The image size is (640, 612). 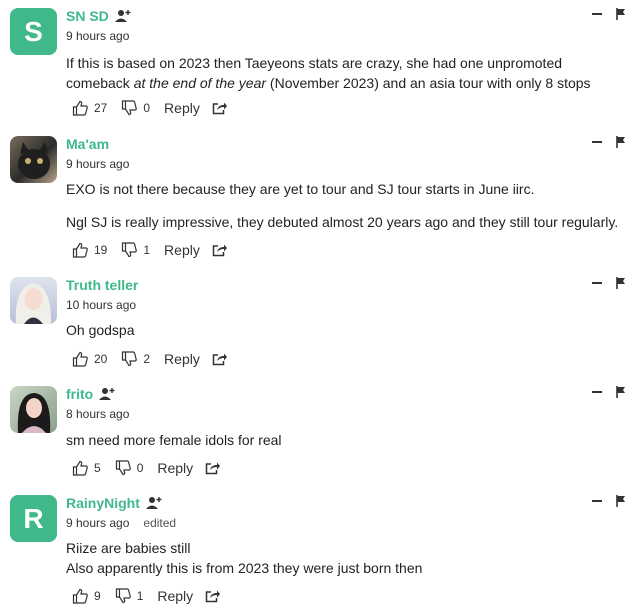 I want to click on upvote-count: 5, so click(x=97, y=468).